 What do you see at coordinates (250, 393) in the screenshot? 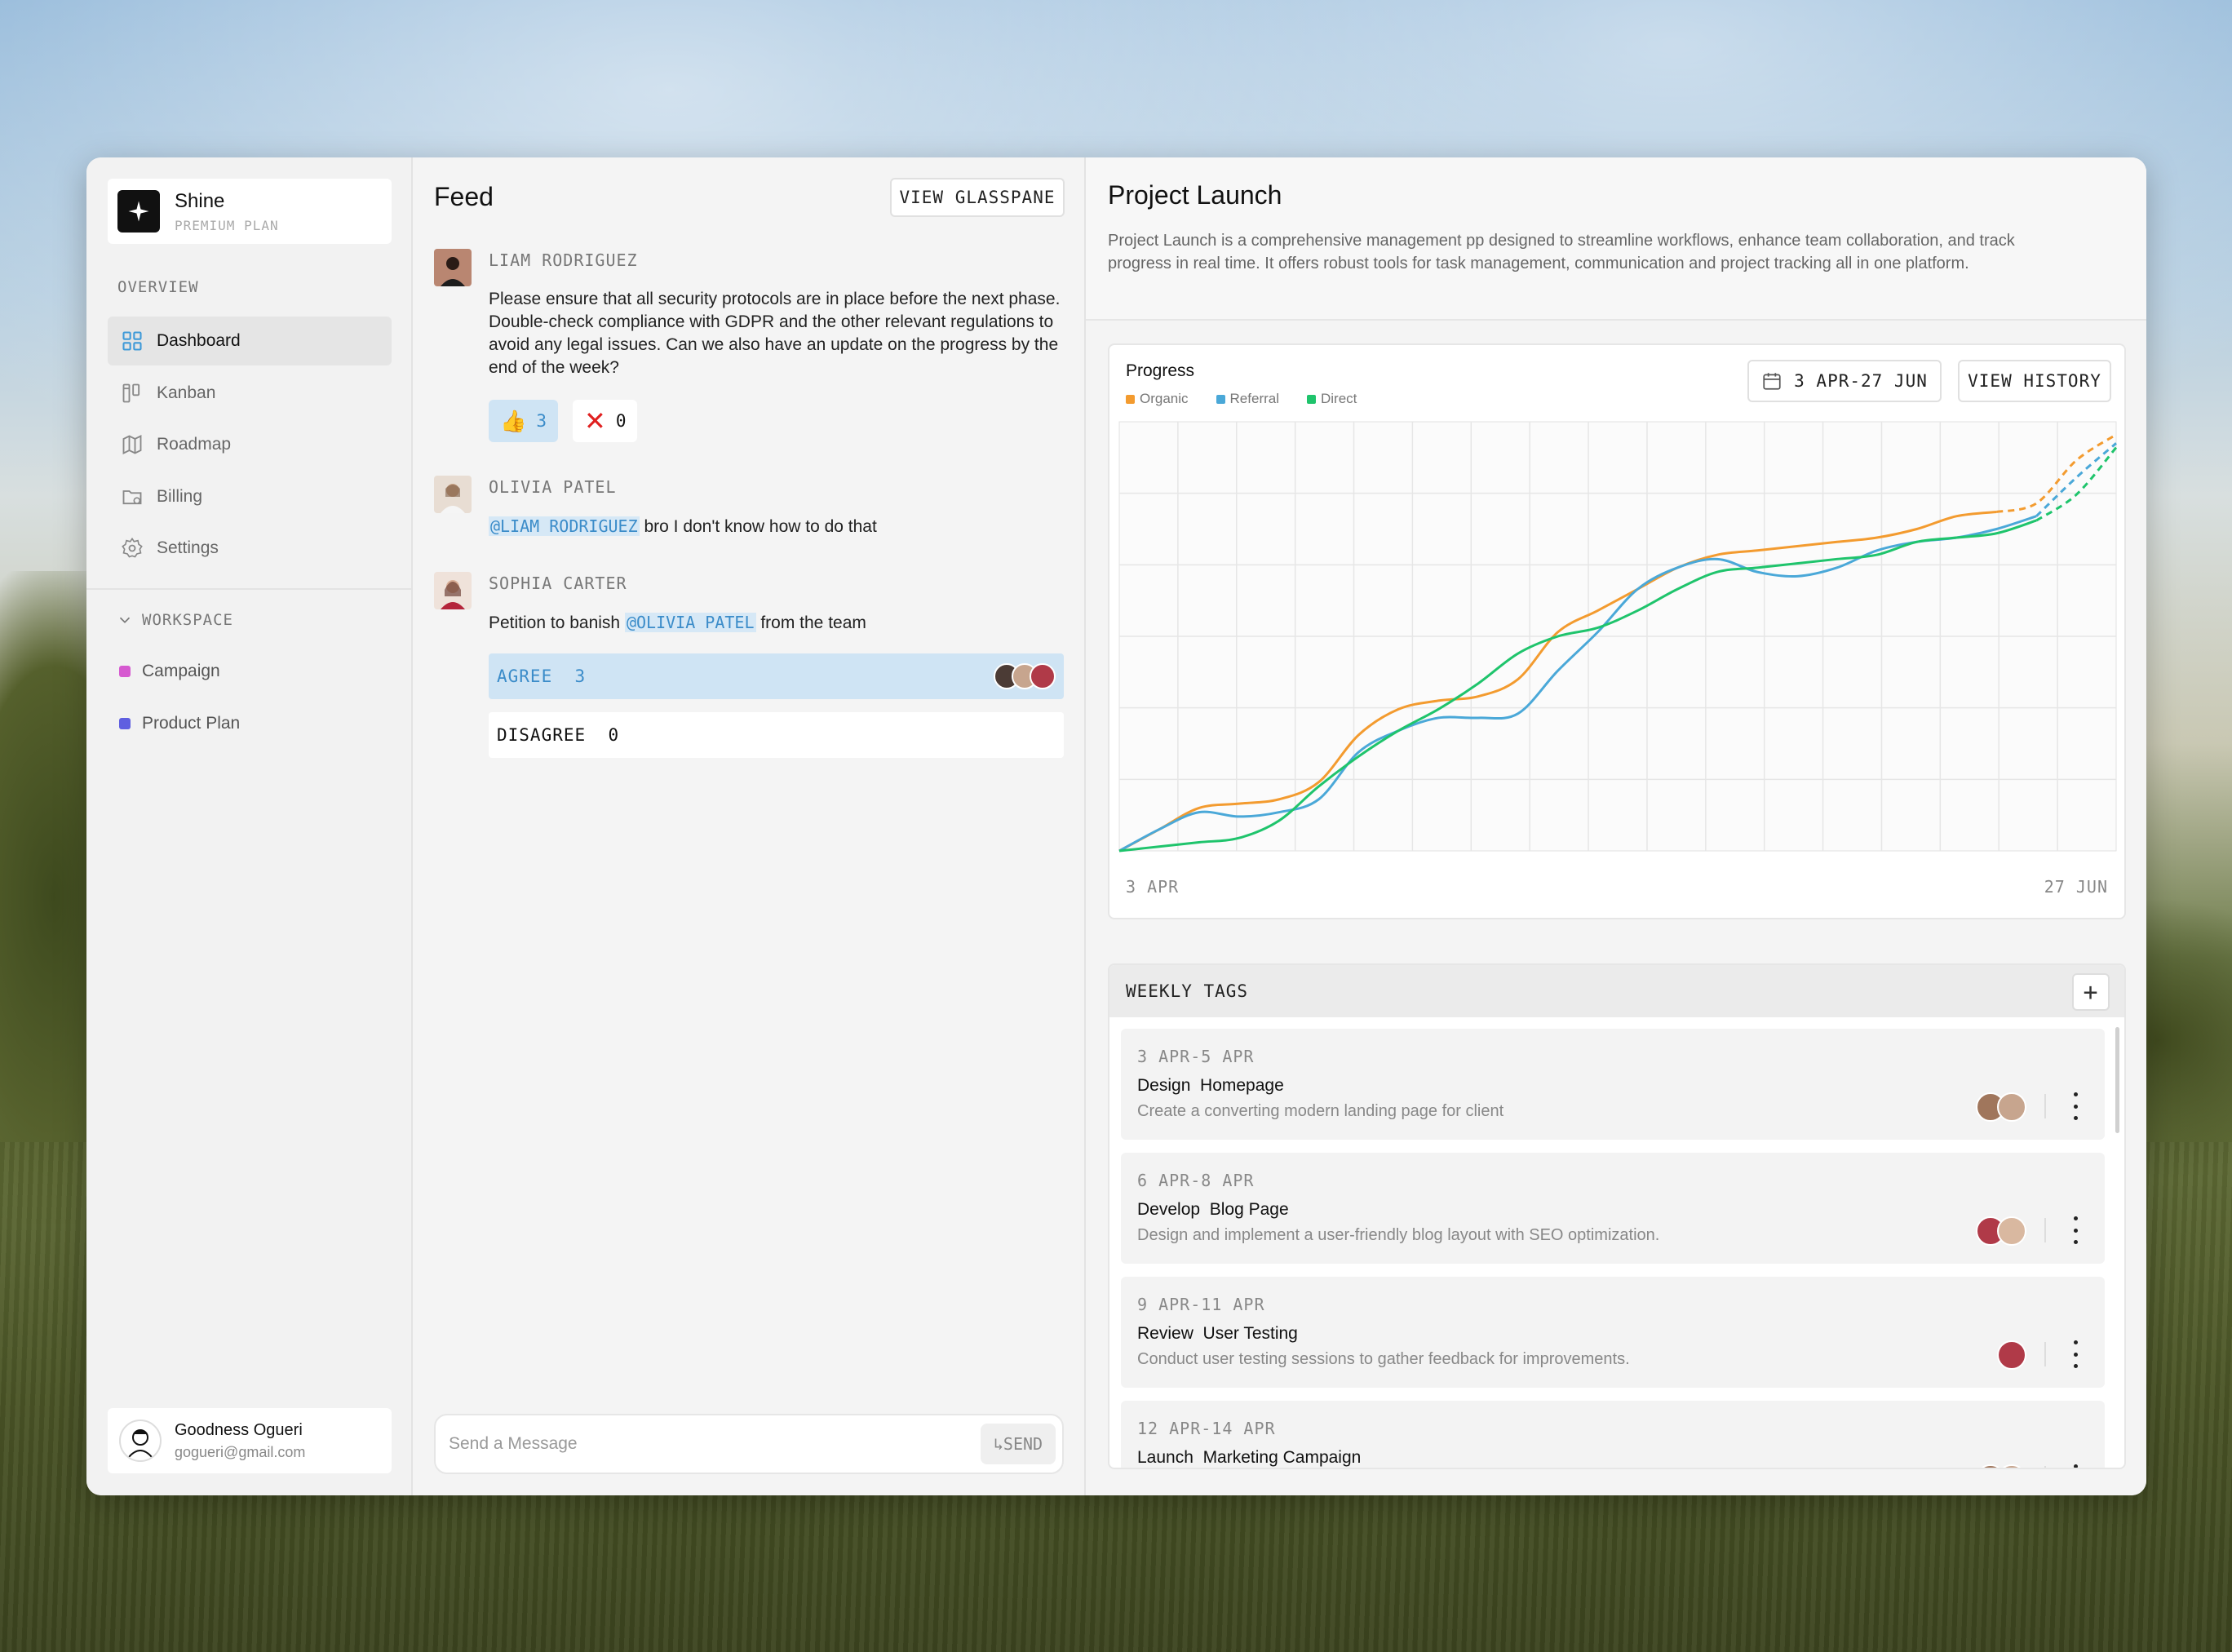
I see `sidebar-item-kanban: Kanban` at bounding box center [250, 393].